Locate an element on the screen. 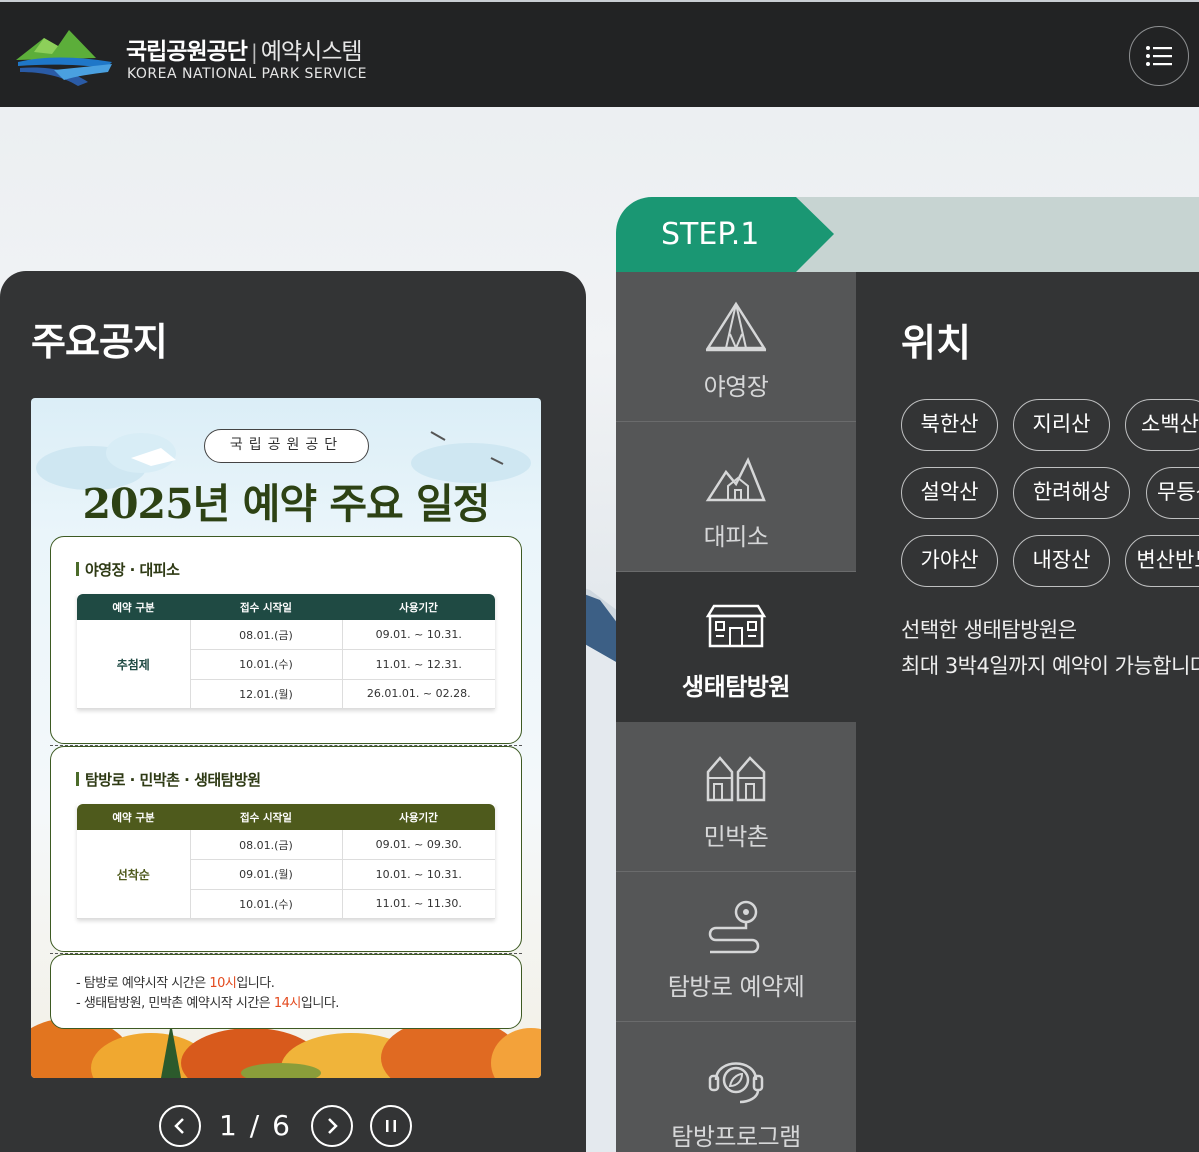  poster-headline: 2025년 예약 주요 일정 is located at coordinates (286, 504).